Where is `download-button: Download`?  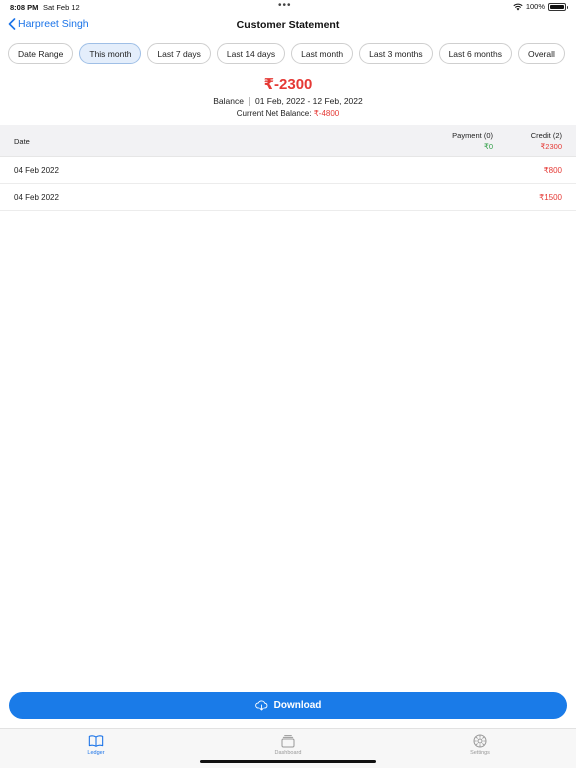 download-button: Download is located at coordinates (288, 705).